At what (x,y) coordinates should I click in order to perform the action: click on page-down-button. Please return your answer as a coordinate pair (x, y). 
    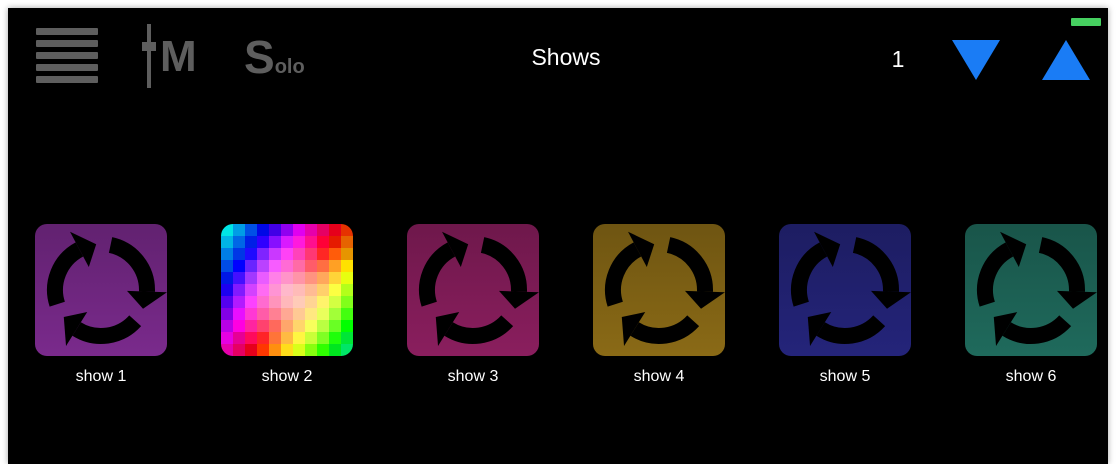
    Looking at the image, I should click on (976, 60).